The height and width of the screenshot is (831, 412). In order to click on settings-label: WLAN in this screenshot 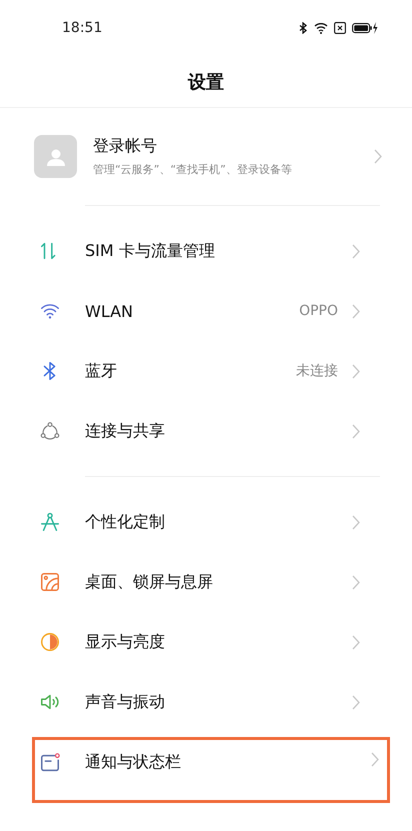, I will do `click(109, 311)`.